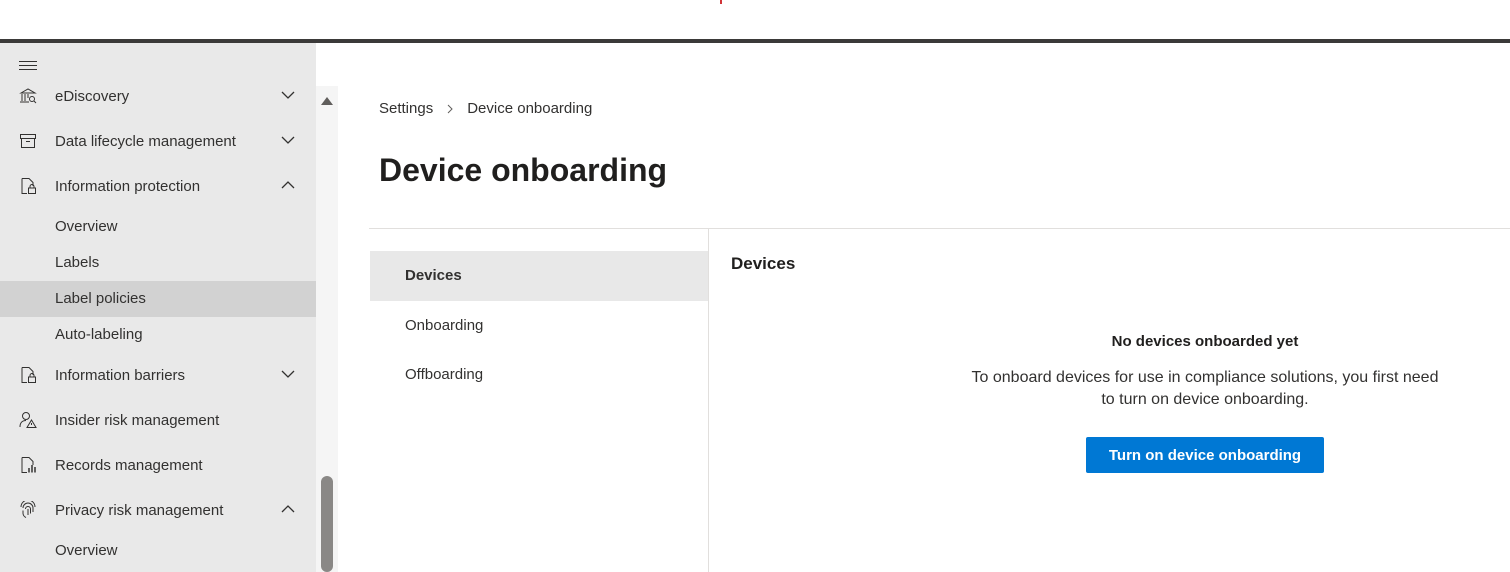 The image size is (1510, 572). Describe the element at coordinates (406, 108) in the screenshot. I see `breadcrumb-settings: Settings` at that location.